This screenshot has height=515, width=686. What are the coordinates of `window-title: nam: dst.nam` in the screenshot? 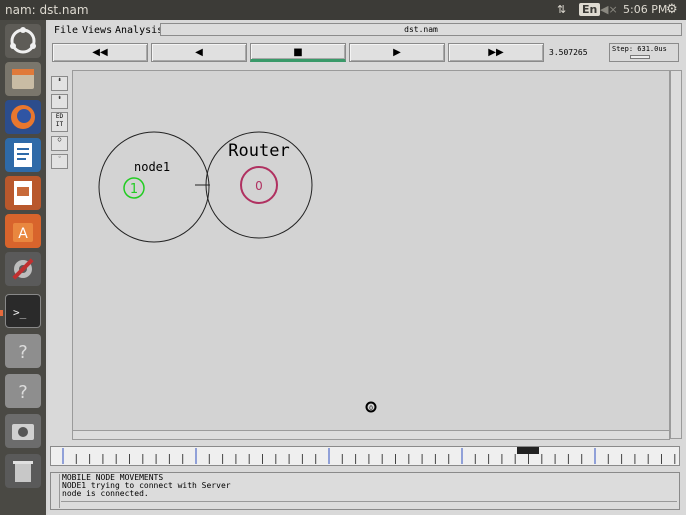 It's located at (47, 10).